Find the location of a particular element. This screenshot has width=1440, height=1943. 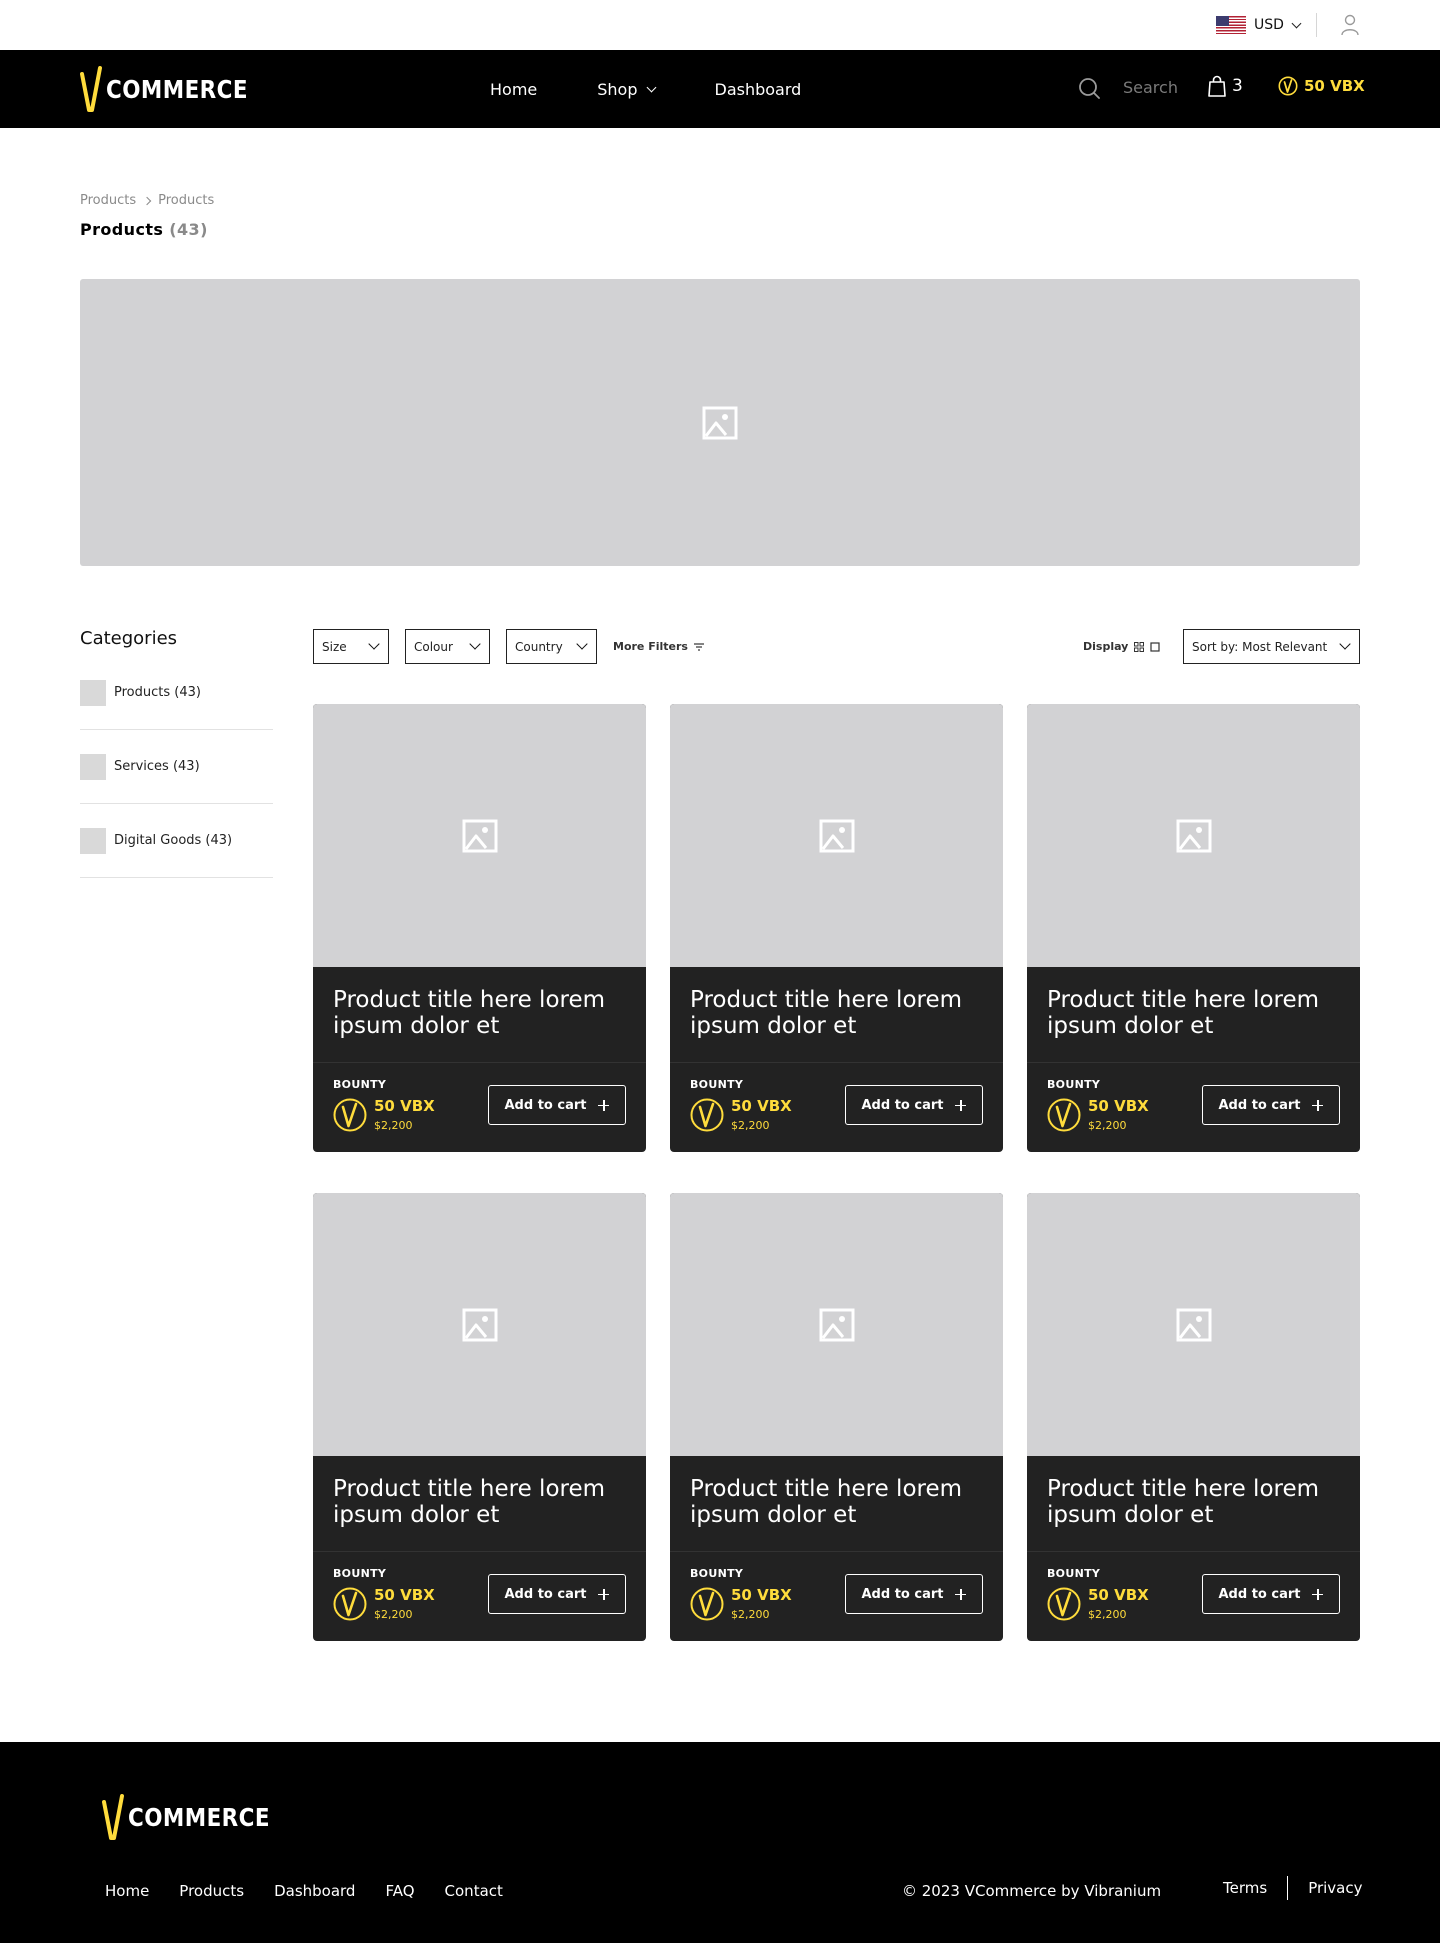

country-filter: Country is located at coordinates (551, 646).